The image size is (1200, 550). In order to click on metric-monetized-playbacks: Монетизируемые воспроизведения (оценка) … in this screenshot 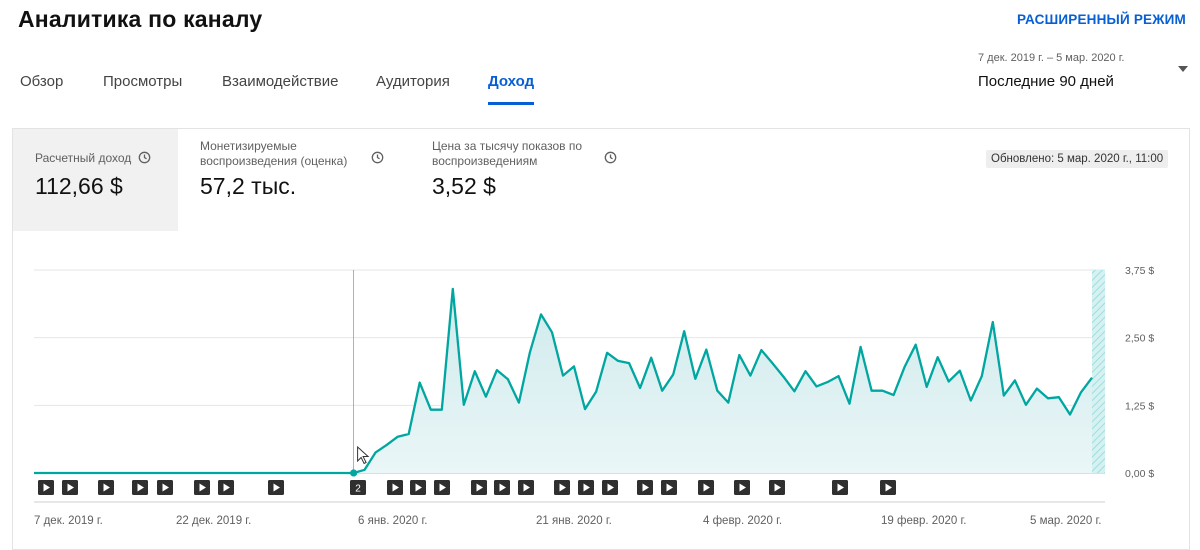, I will do `click(293, 180)`.